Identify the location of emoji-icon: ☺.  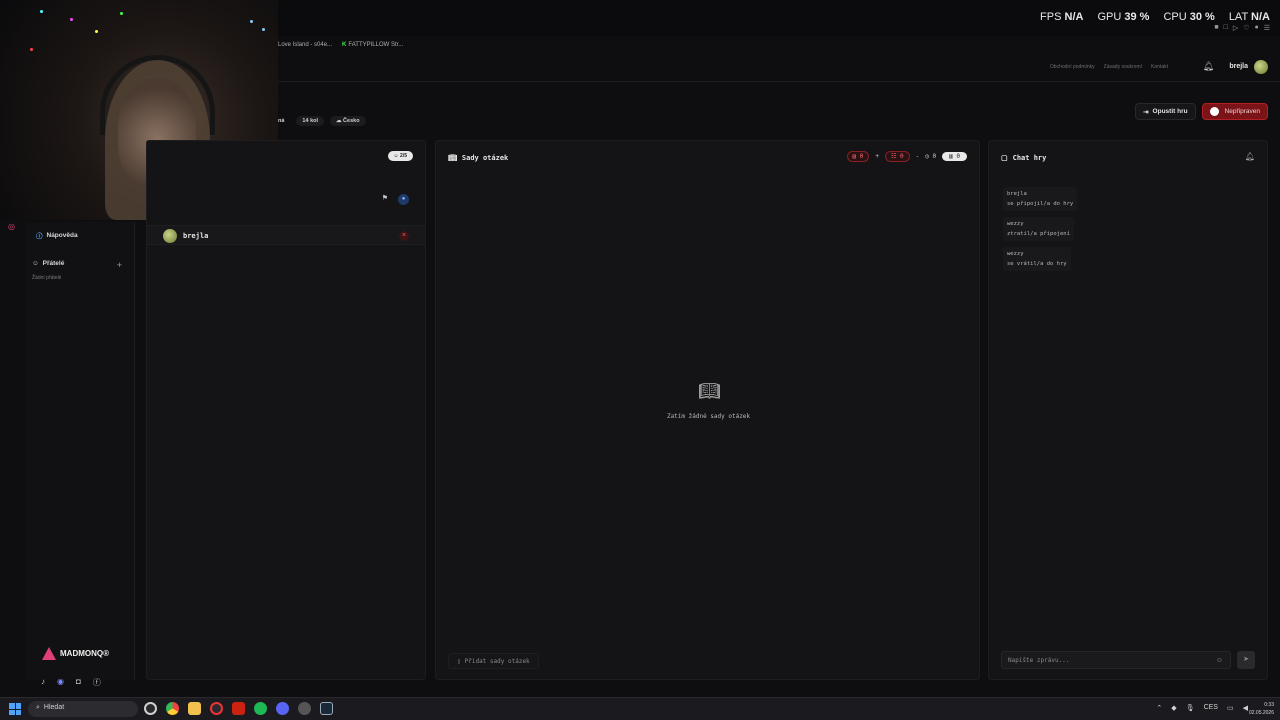
(1219, 660).